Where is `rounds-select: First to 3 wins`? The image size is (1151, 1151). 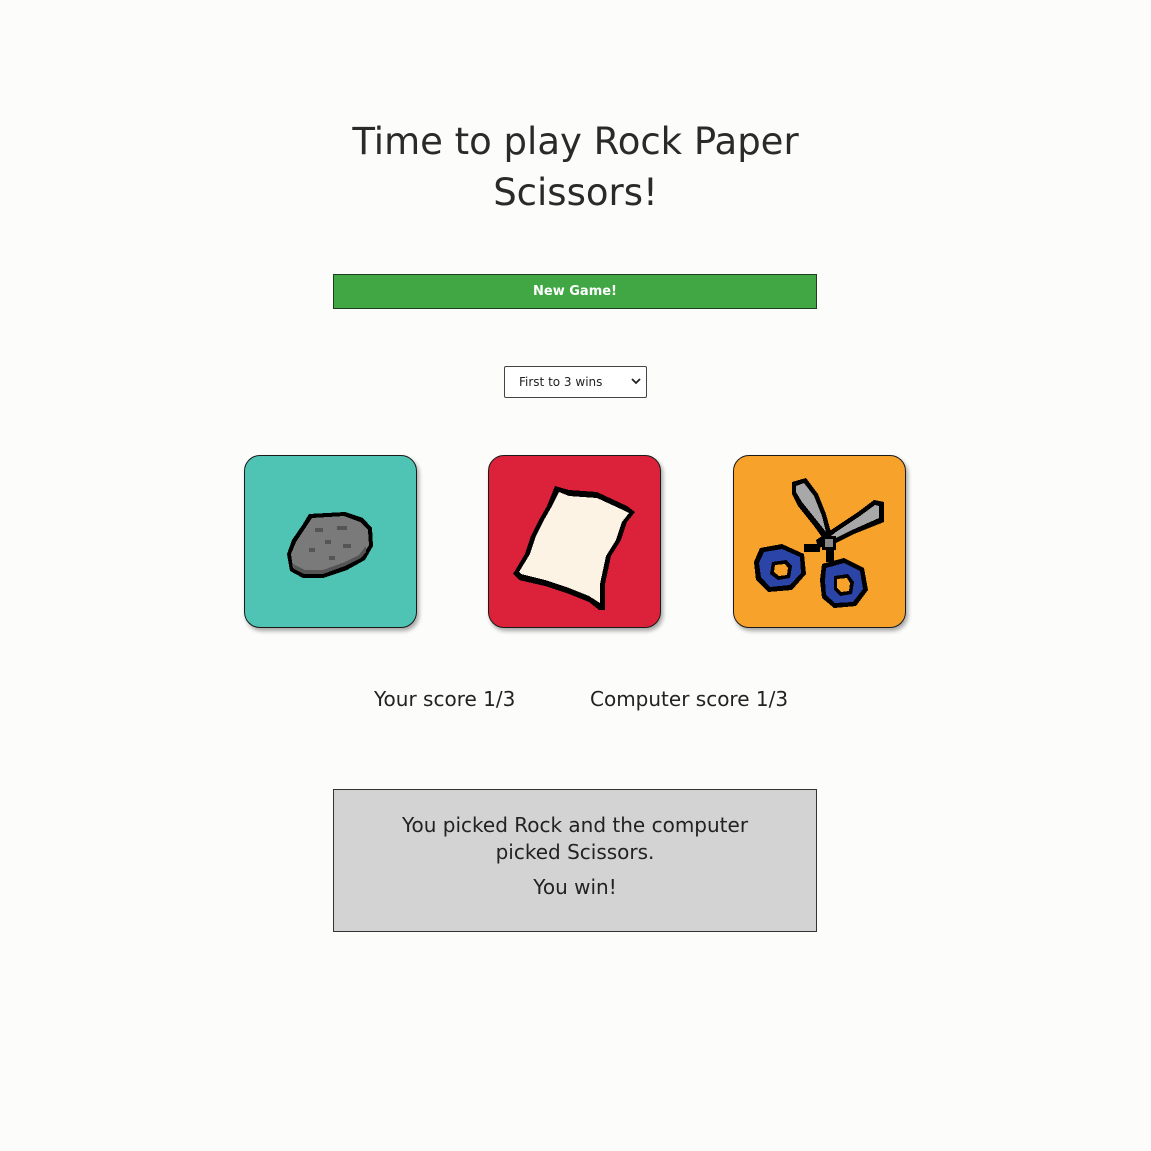 rounds-select: First to 3 wins is located at coordinates (575, 382).